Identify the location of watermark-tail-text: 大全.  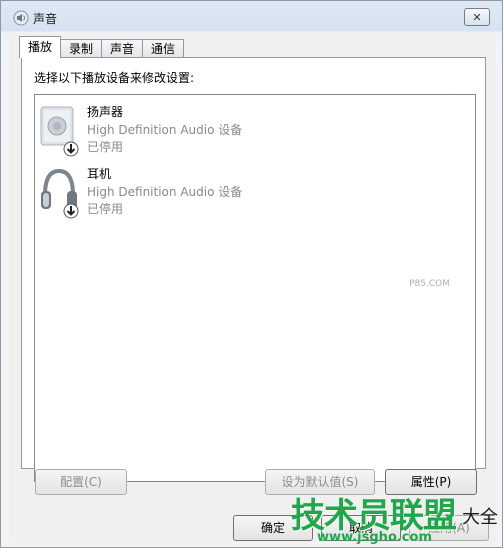
(480, 517).